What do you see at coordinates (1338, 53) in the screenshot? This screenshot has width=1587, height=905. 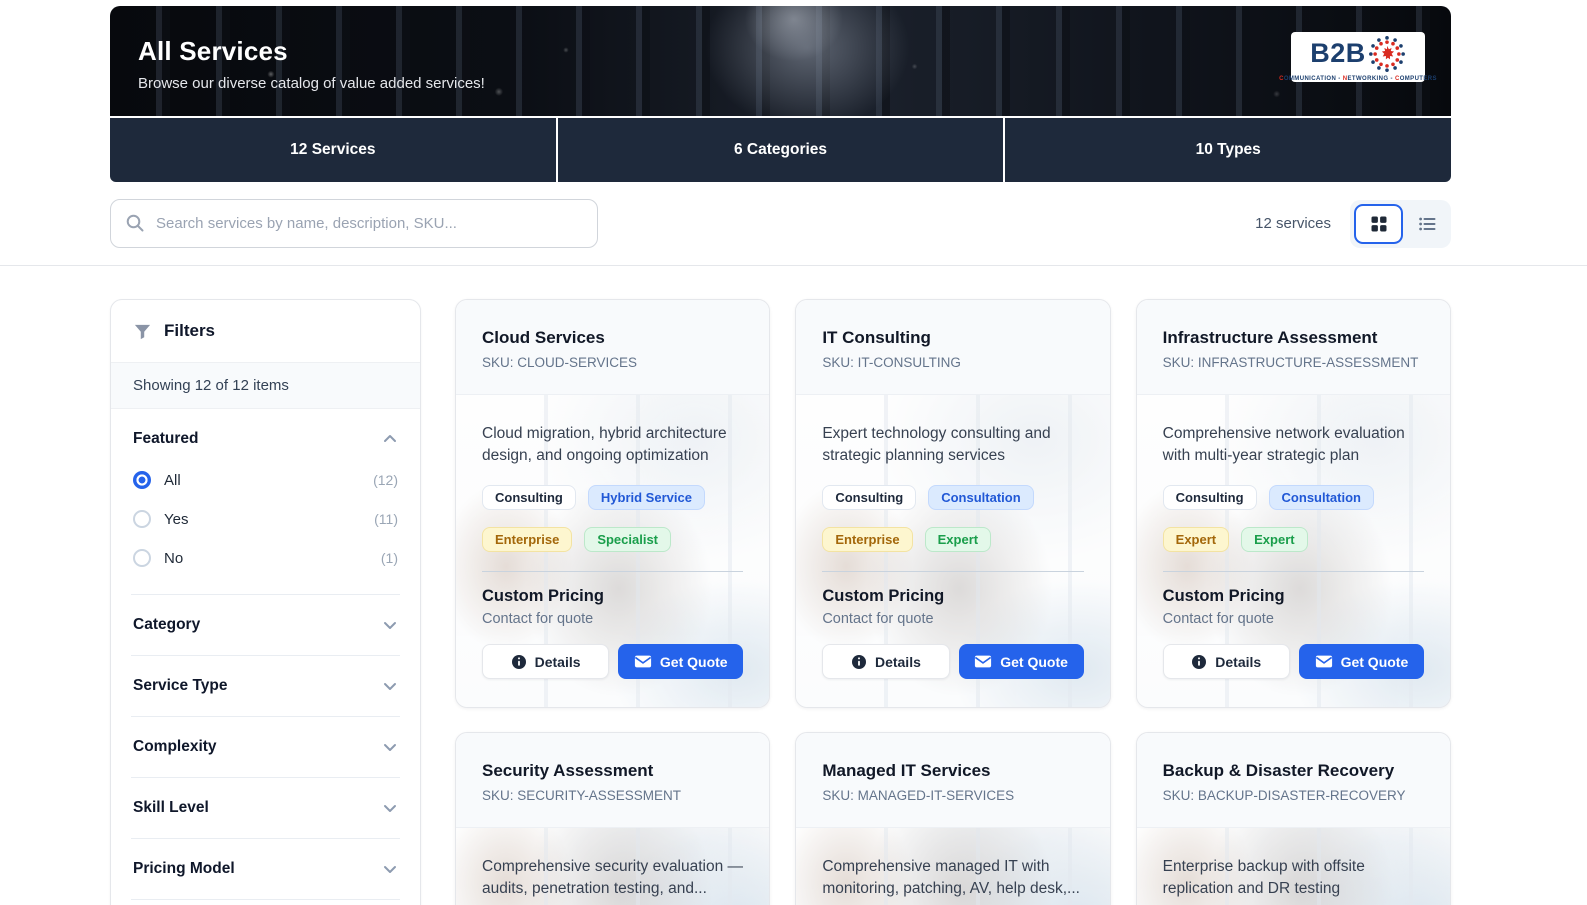 I see `logo-text: B2B` at bounding box center [1338, 53].